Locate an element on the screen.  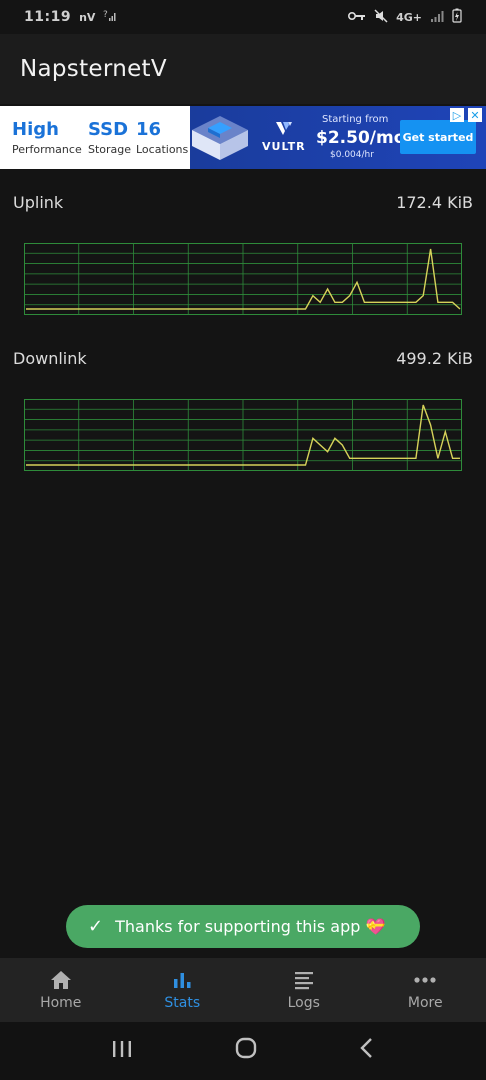
downlink-chart is located at coordinates (243, 435).